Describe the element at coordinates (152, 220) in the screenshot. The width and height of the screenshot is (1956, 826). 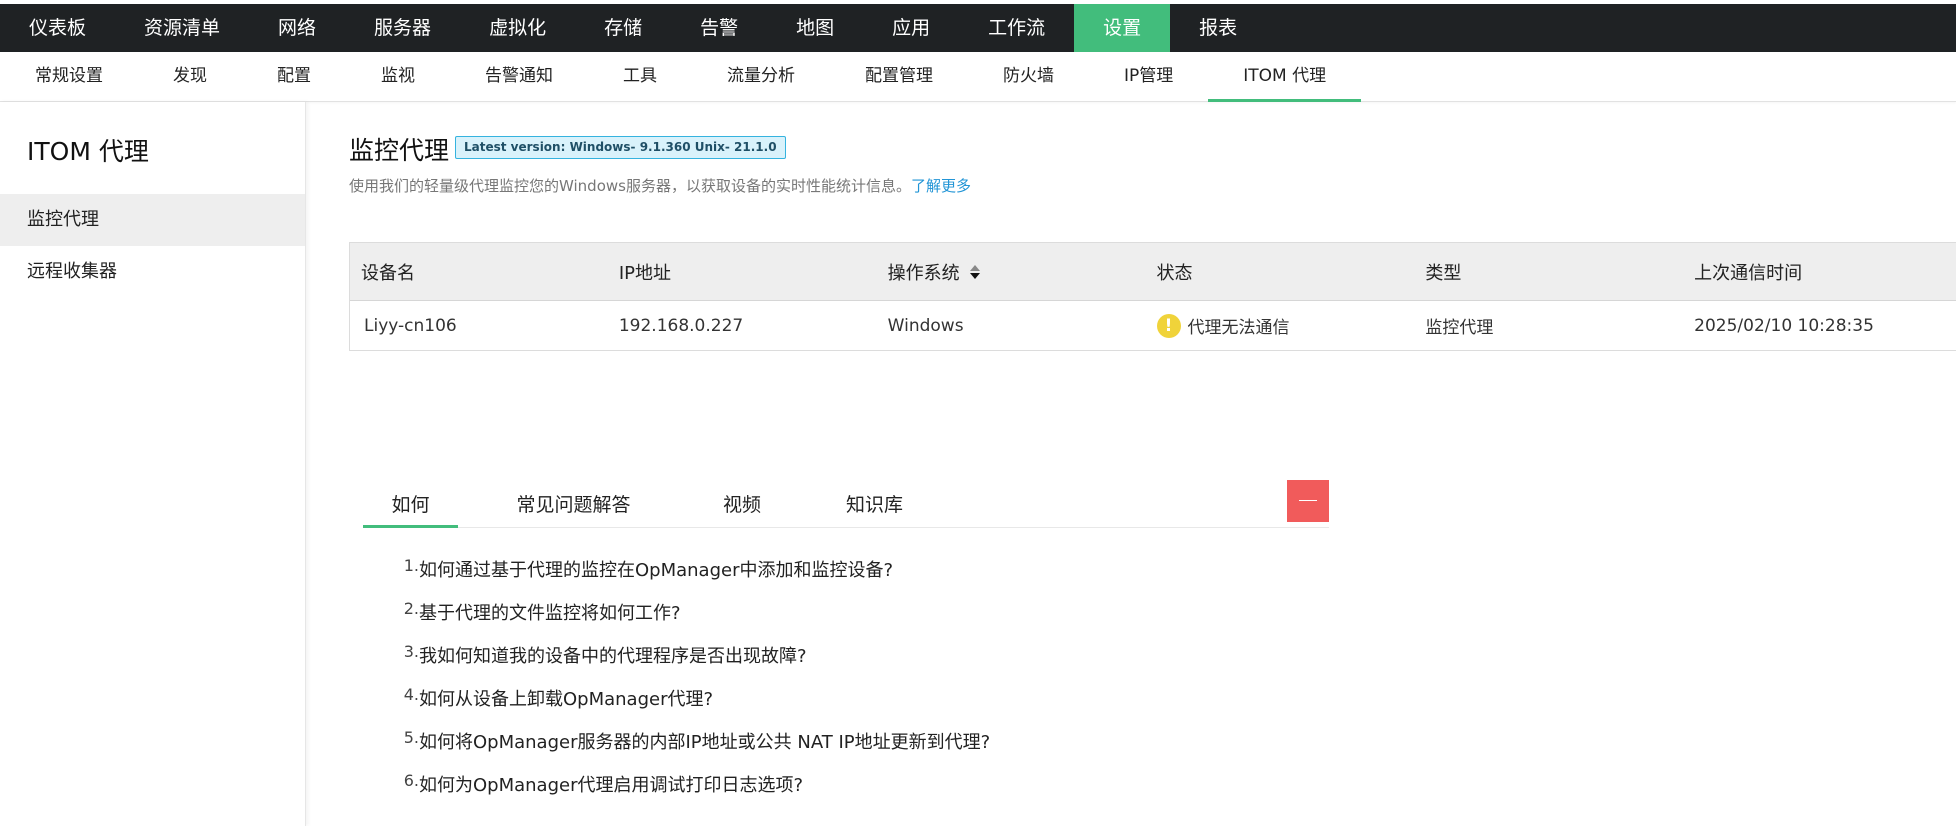
I see `sidebar-item-monitoring-agent: 监控代理` at that location.